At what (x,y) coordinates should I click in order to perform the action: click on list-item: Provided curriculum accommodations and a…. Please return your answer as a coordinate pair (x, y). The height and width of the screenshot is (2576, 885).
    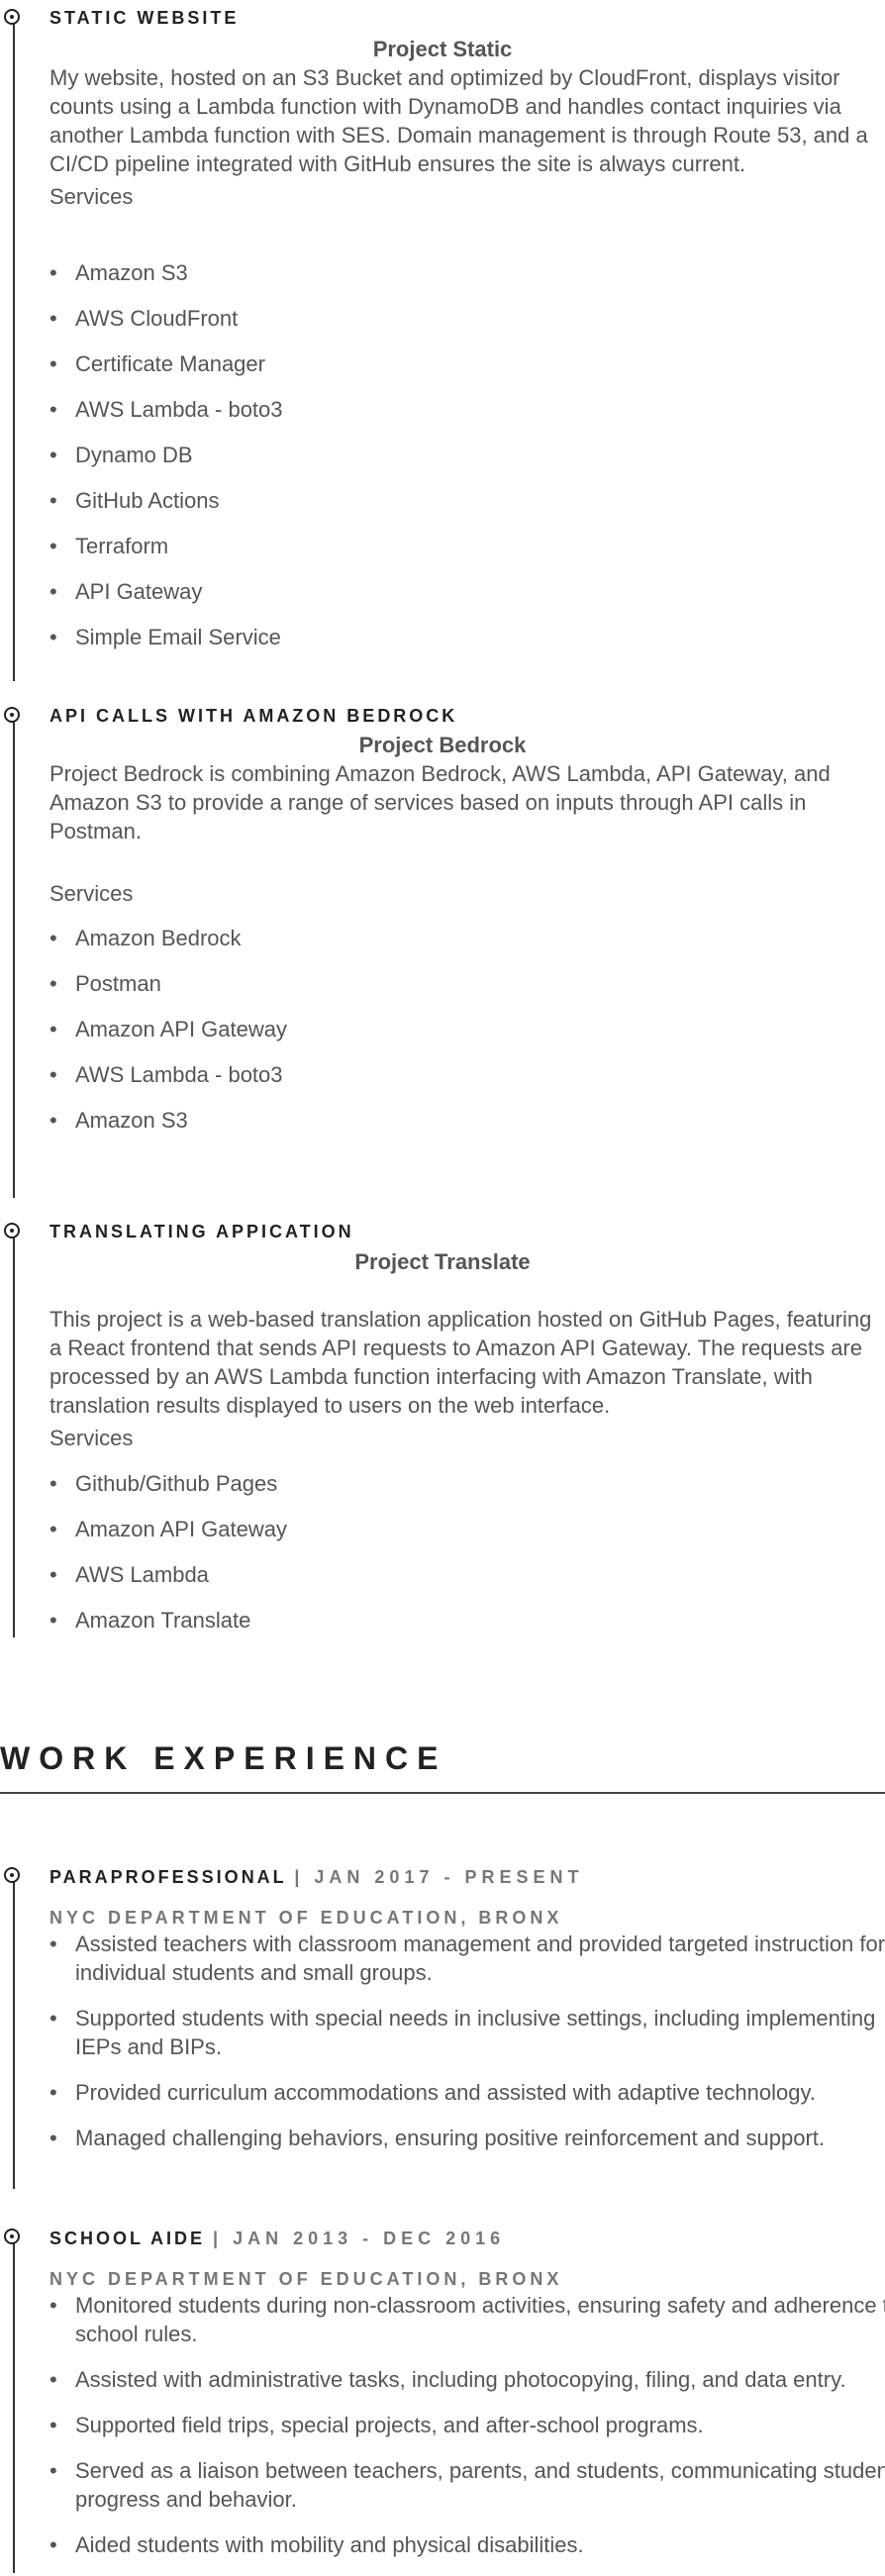
    Looking at the image, I should click on (467, 2092).